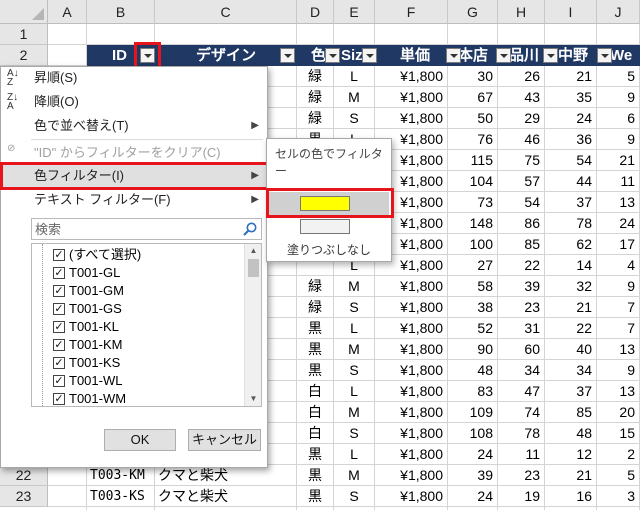  I want to click on filter-list-item: ✓ T001-GM, so click(137, 291).